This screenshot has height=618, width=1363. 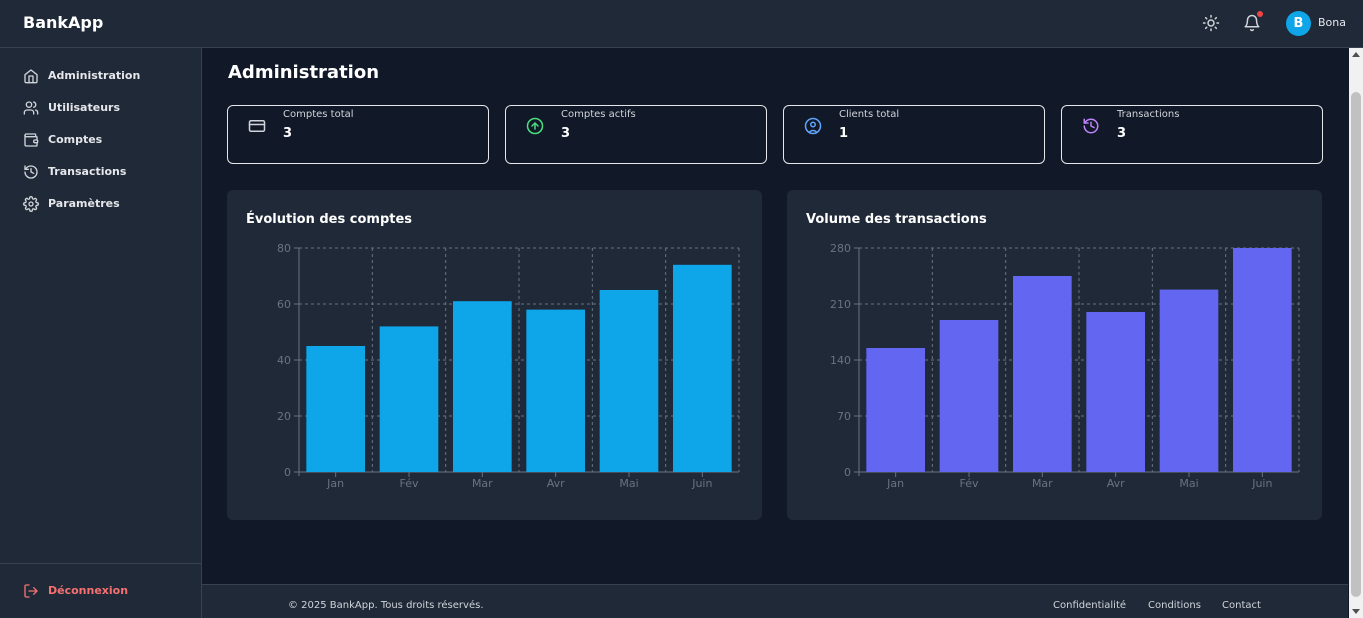 What do you see at coordinates (840, 360) in the screenshot?
I see `y-tick-label: 140` at bounding box center [840, 360].